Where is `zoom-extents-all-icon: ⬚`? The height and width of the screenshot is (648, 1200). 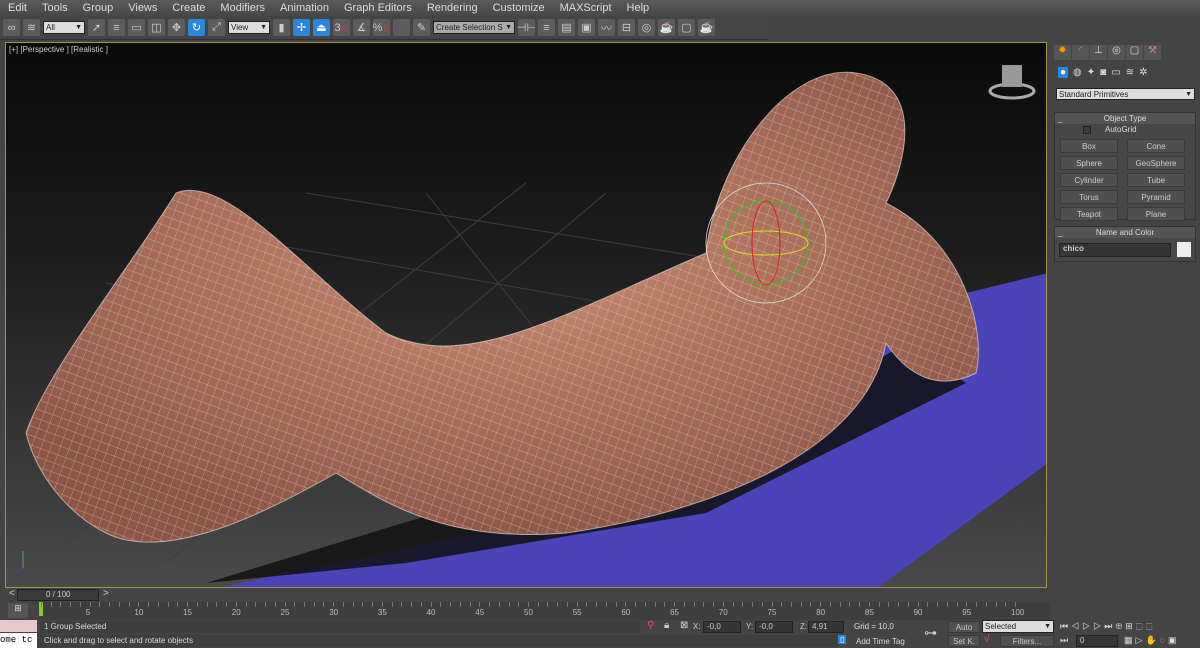
zoom-extents-all-icon: ⬚ is located at coordinates (1151, 626).